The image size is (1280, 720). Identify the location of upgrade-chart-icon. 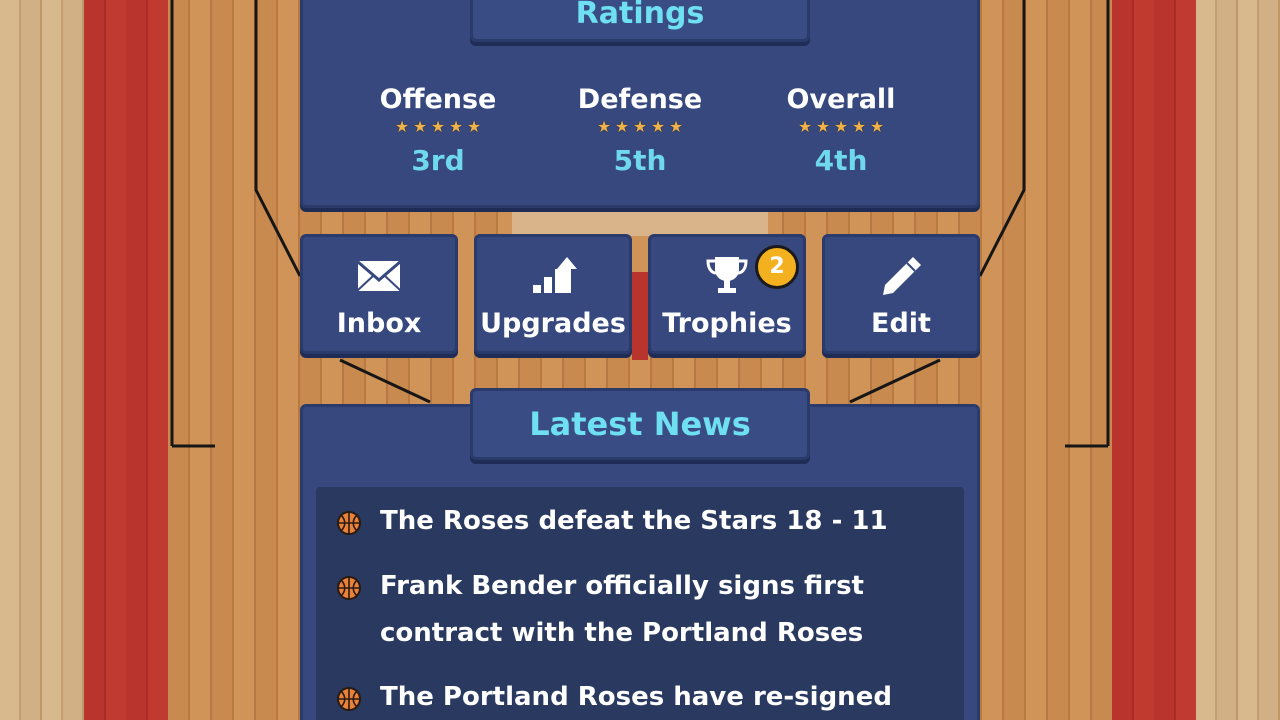
(555, 275).